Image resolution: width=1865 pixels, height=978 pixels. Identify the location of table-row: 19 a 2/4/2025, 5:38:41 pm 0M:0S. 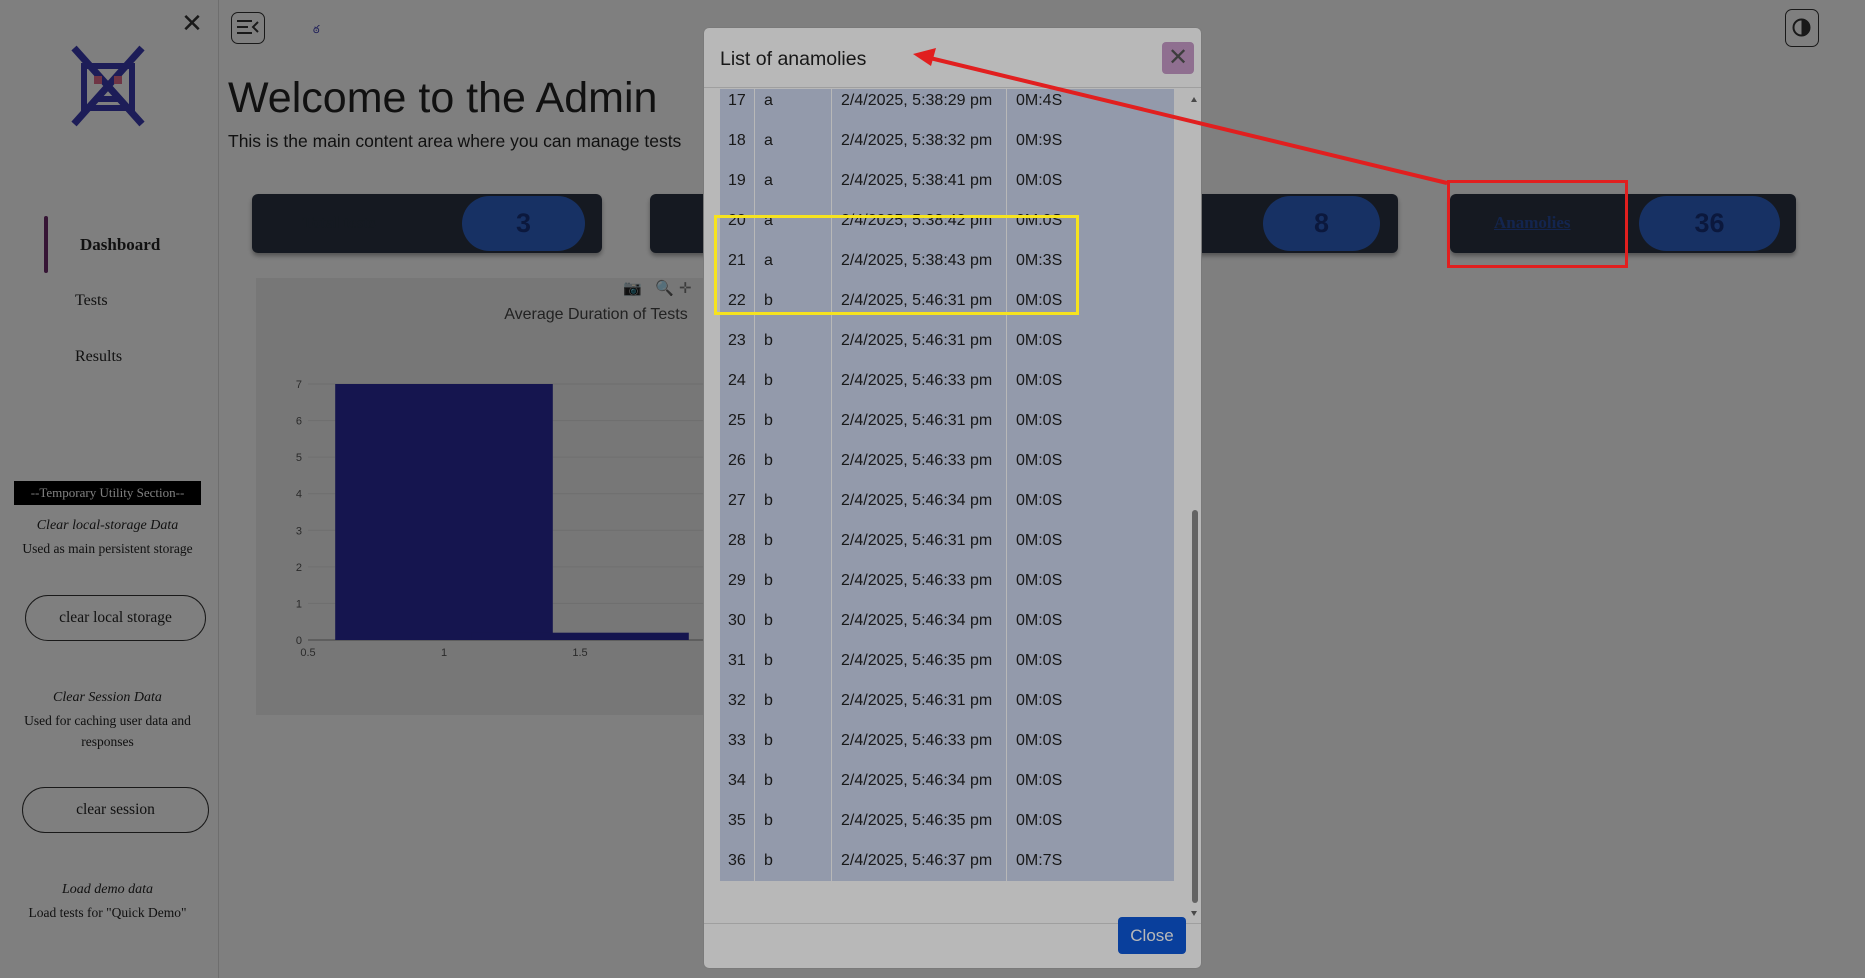
(947, 181).